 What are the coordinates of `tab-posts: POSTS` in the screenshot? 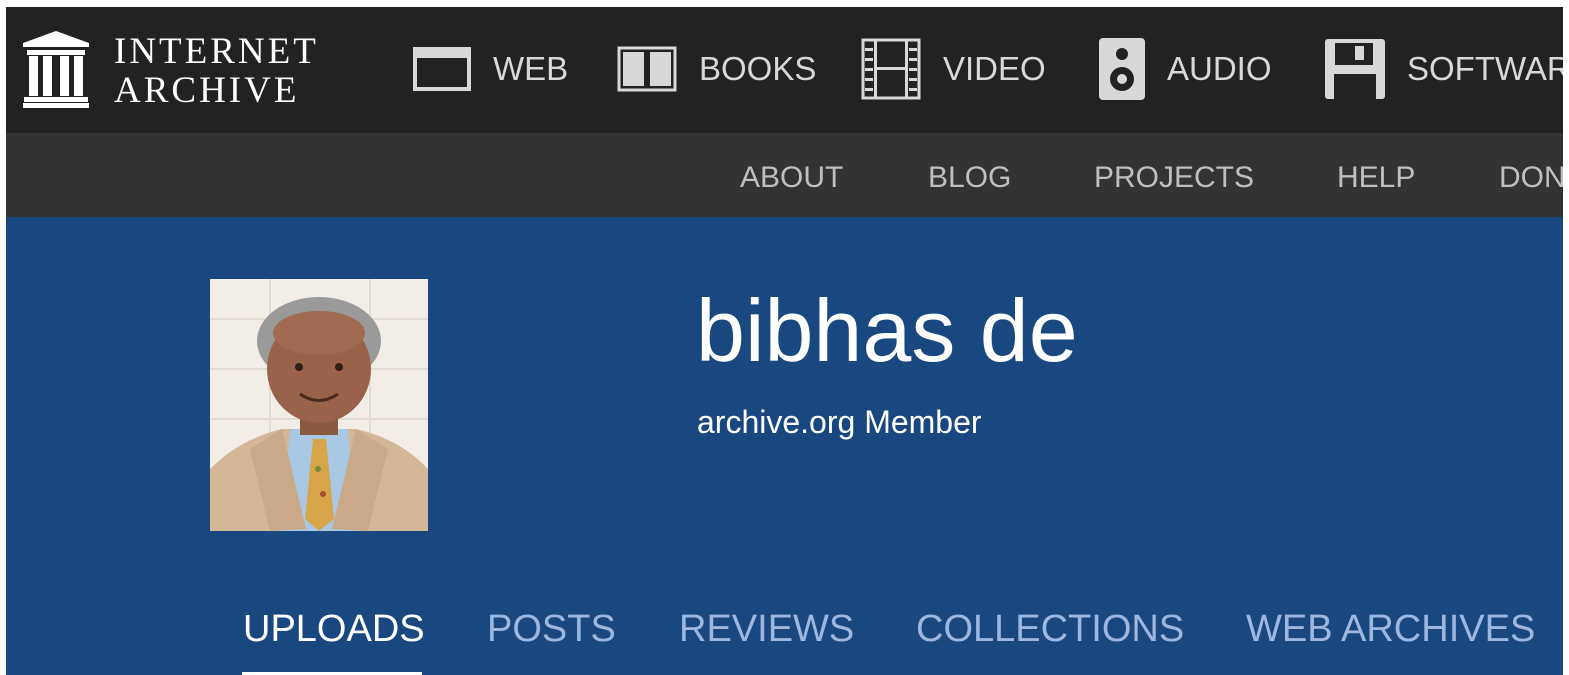 It's located at (551, 629).